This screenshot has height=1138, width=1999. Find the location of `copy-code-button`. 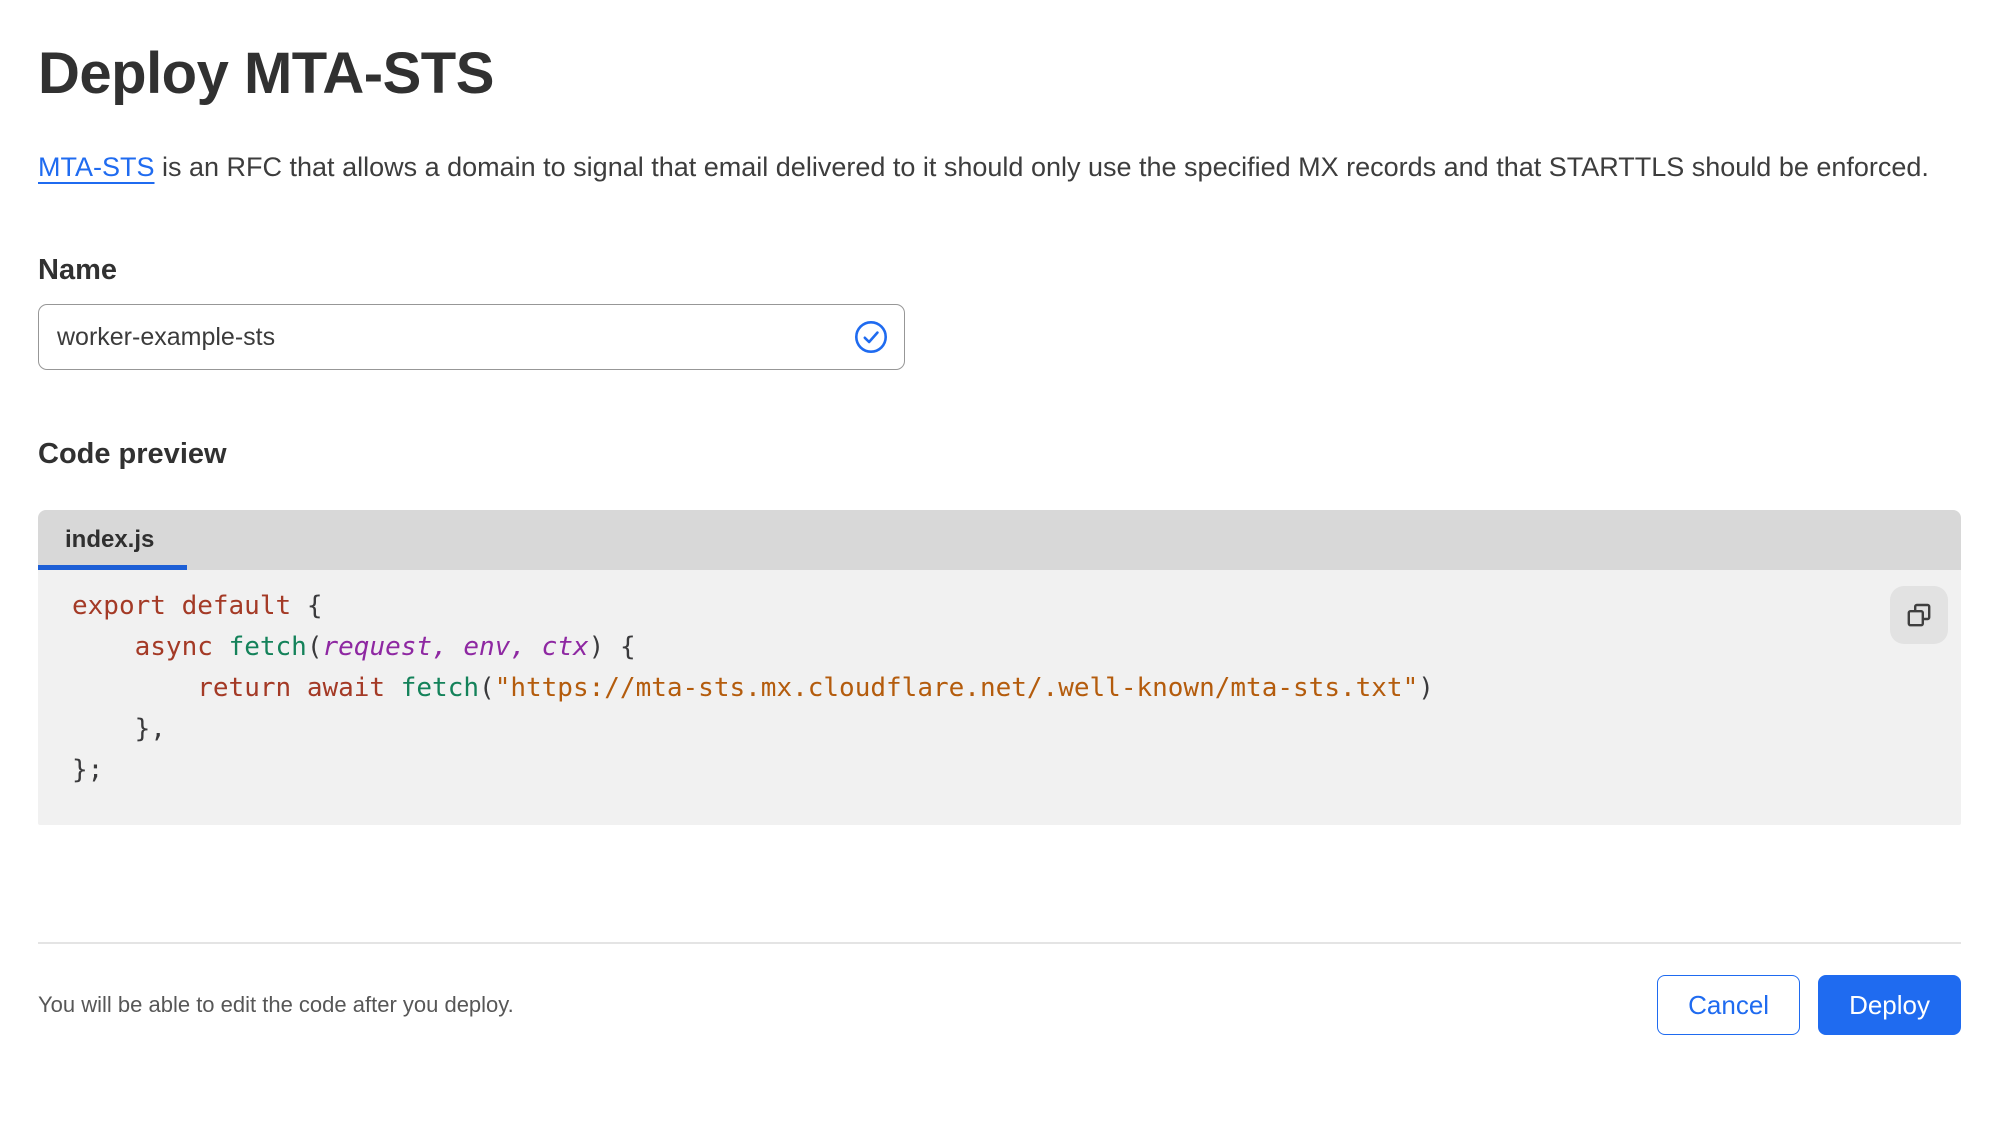

copy-code-button is located at coordinates (1919, 615).